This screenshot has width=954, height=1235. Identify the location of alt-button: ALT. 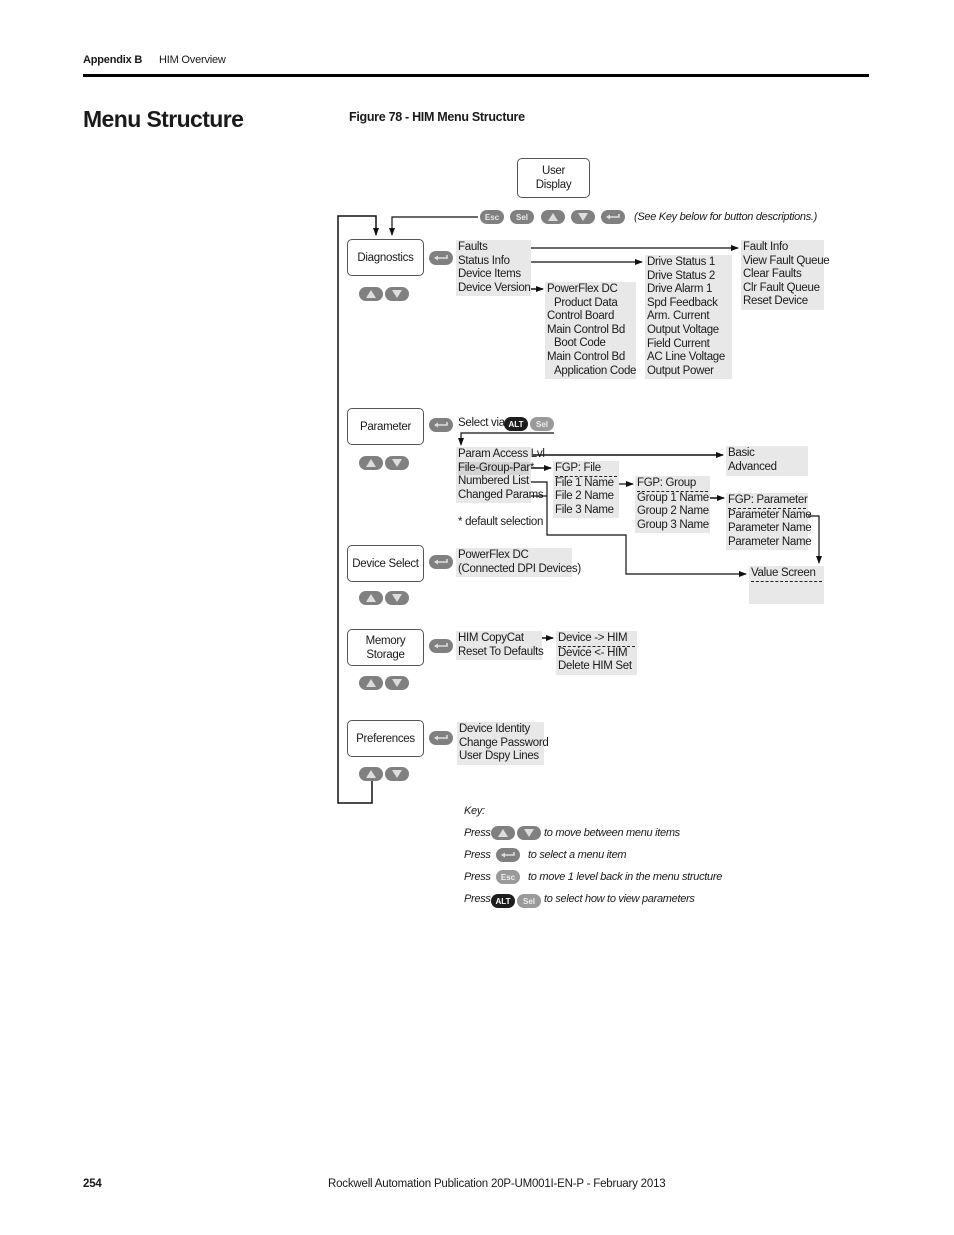
(516, 424).